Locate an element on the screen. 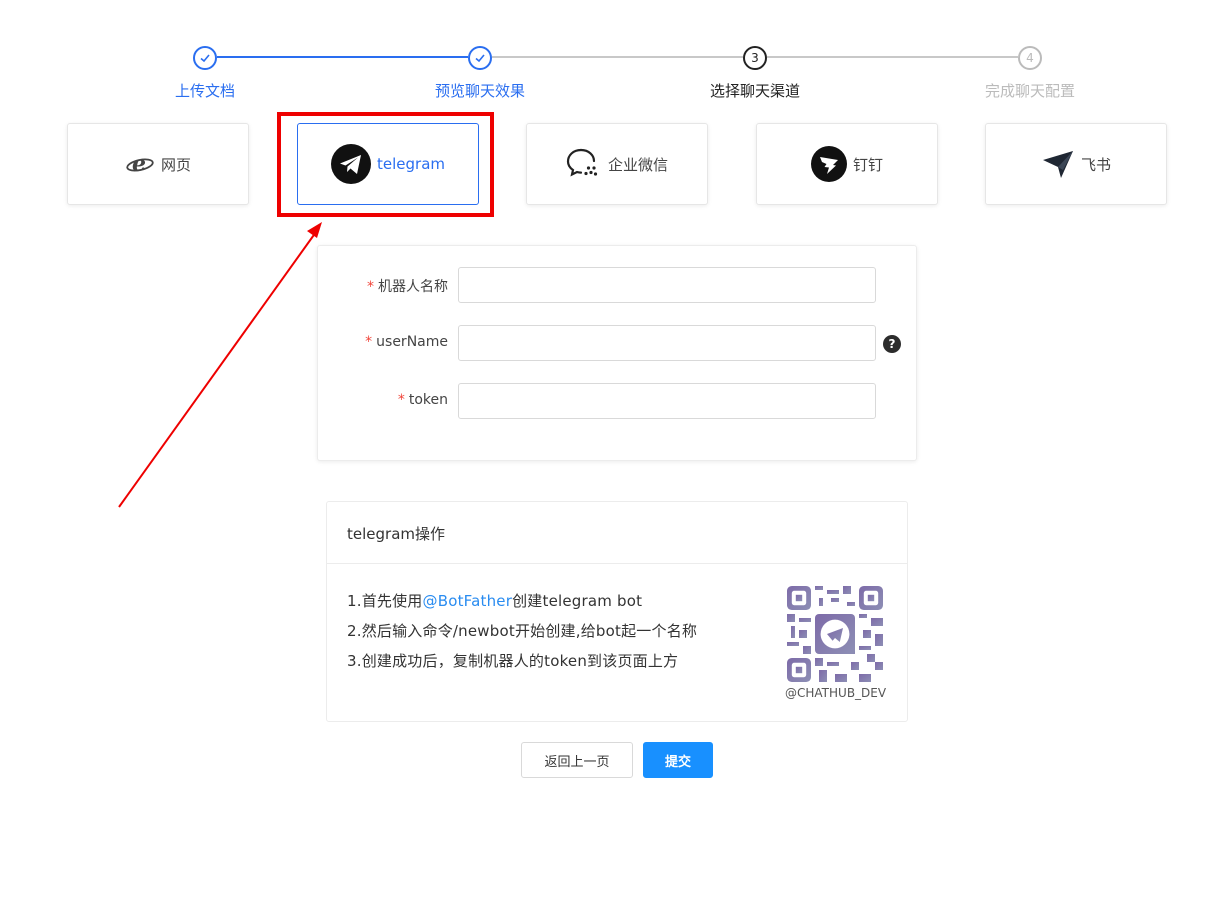 This screenshot has width=1207, height=897. channel-card-wecom: 企业微信 is located at coordinates (617, 164).